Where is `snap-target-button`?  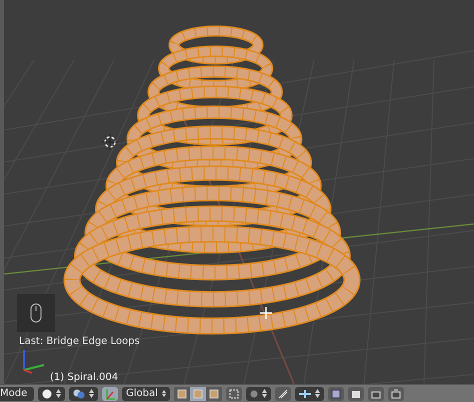 snap-target-button is located at coordinates (336, 393).